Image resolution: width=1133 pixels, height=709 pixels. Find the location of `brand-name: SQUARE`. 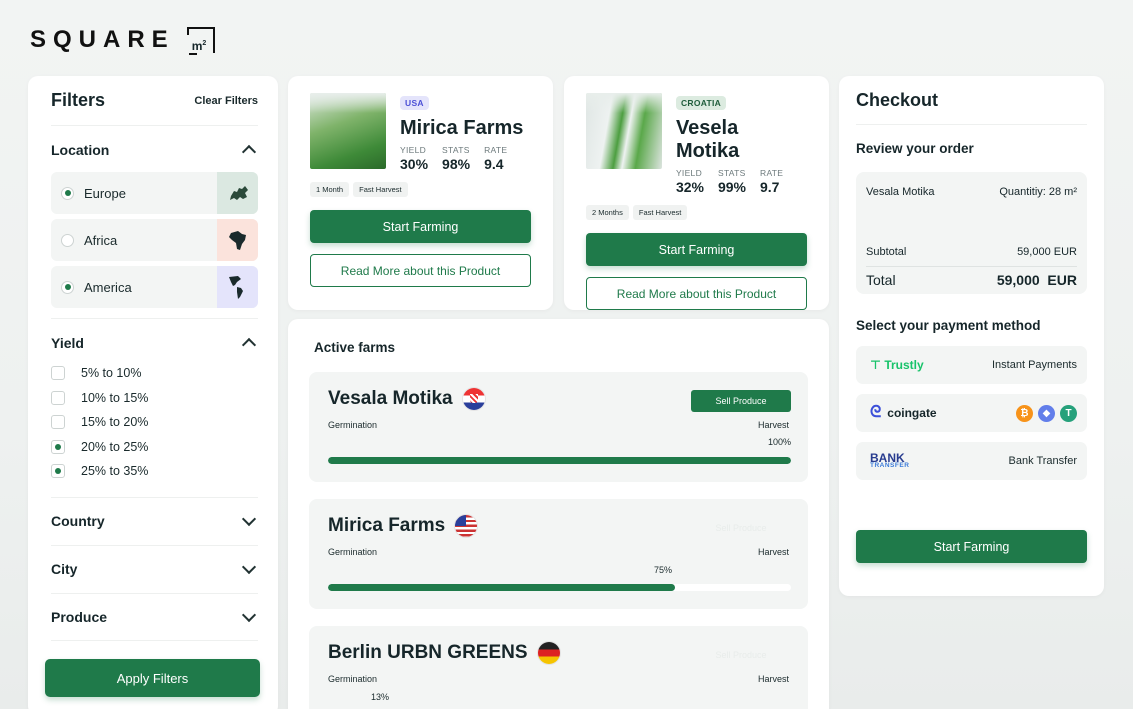

brand-name: SQUARE is located at coordinates (102, 39).